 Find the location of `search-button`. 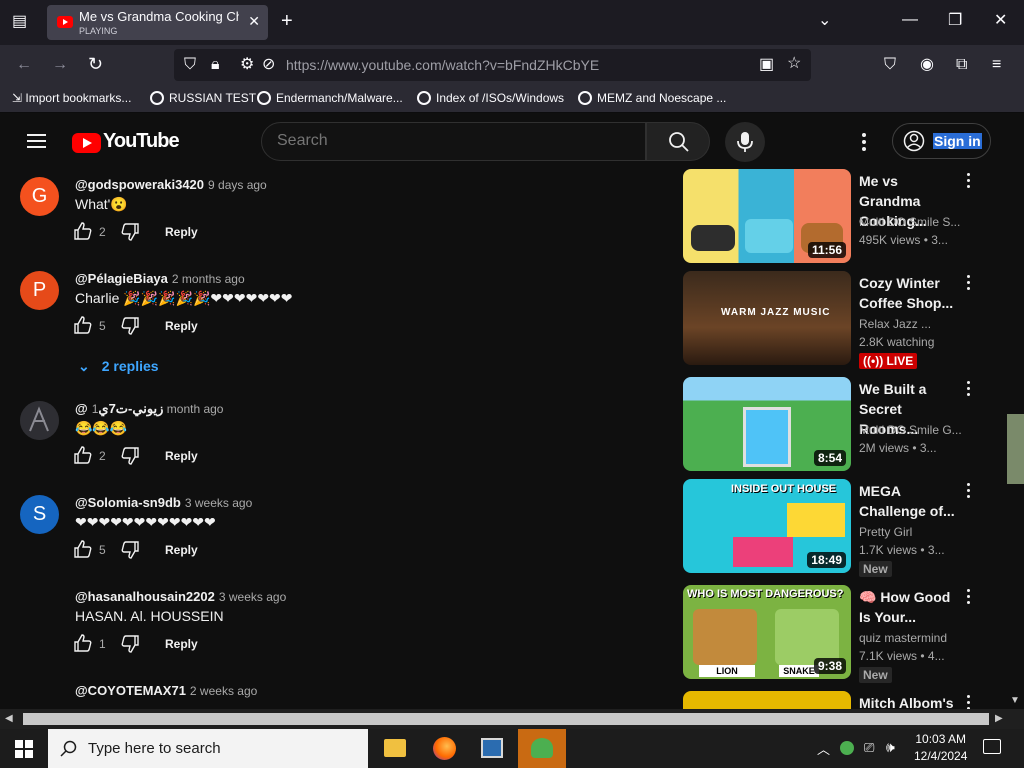

search-button is located at coordinates (678, 141).